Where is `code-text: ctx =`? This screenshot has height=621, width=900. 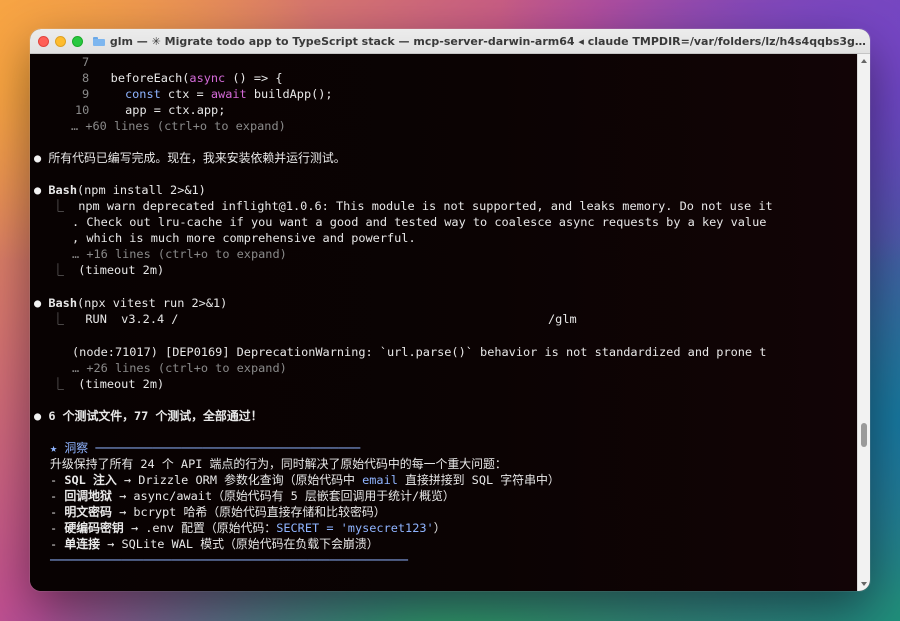 code-text: ctx = is located at coordinates (185, 94).